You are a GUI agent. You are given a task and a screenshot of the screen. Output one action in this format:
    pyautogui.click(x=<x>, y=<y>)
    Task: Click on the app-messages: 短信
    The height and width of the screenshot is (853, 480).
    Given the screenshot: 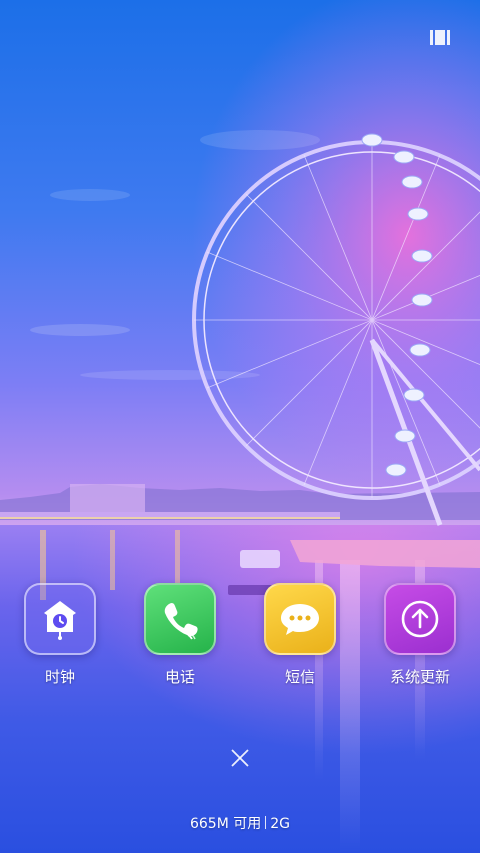 What is the action you would take?
    pyautogui.click(x=300, y=638)
    